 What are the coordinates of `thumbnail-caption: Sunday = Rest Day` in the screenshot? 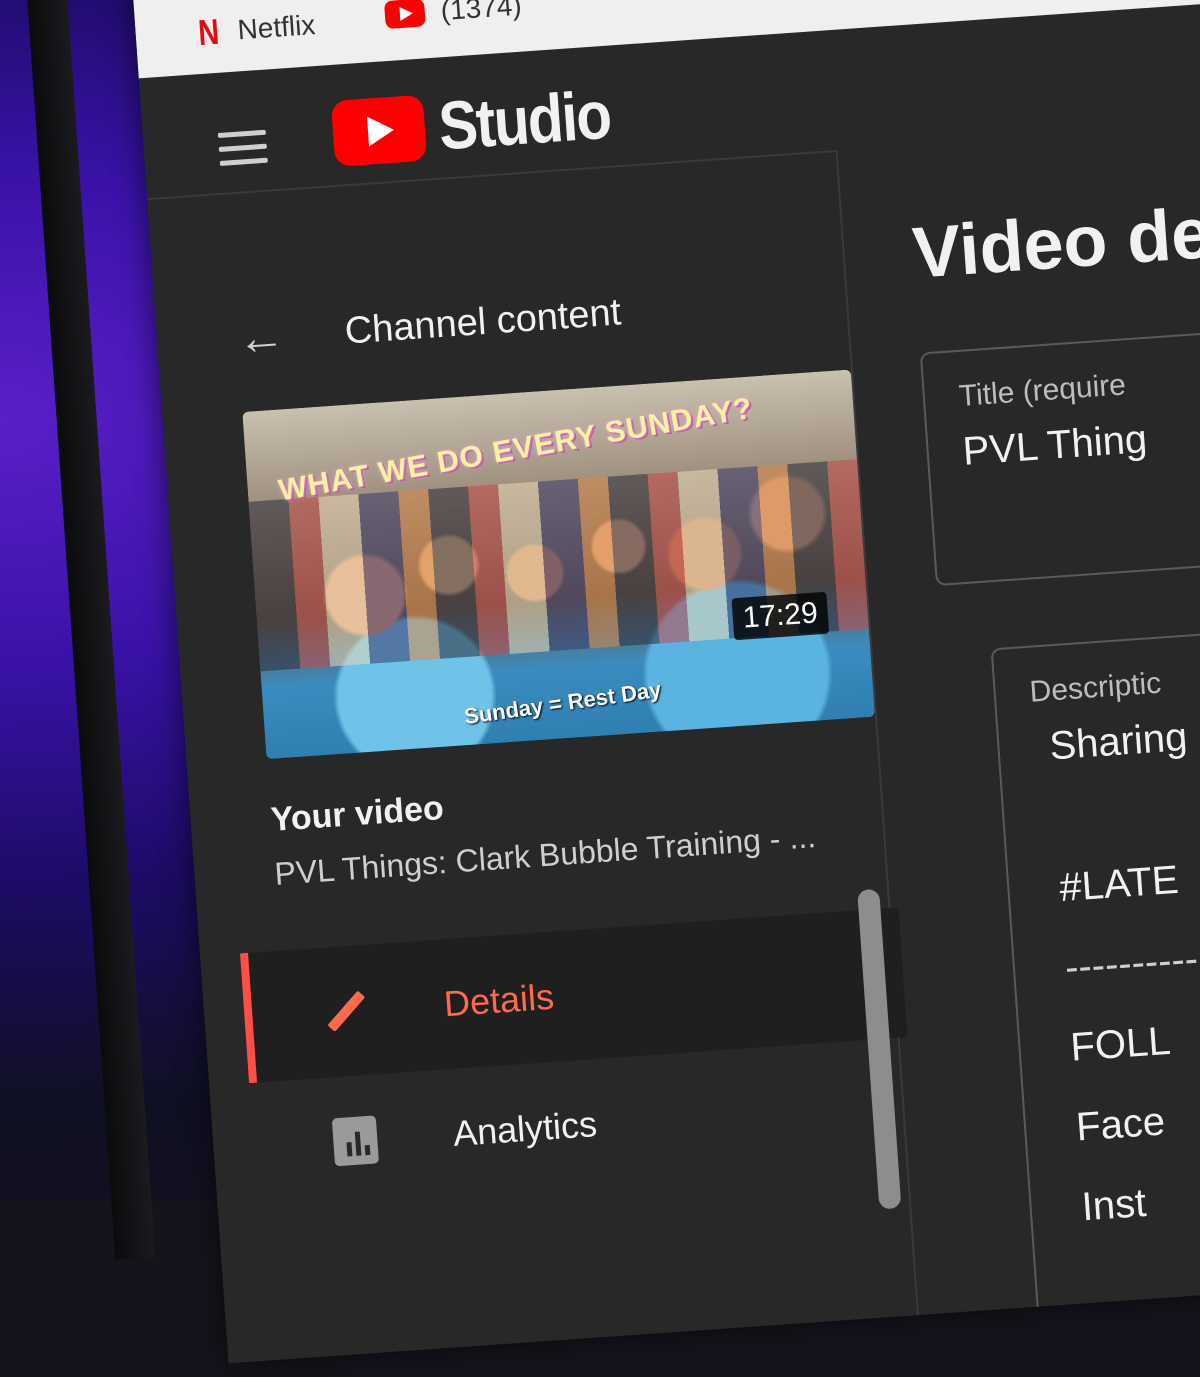 It's located at (562, 703).